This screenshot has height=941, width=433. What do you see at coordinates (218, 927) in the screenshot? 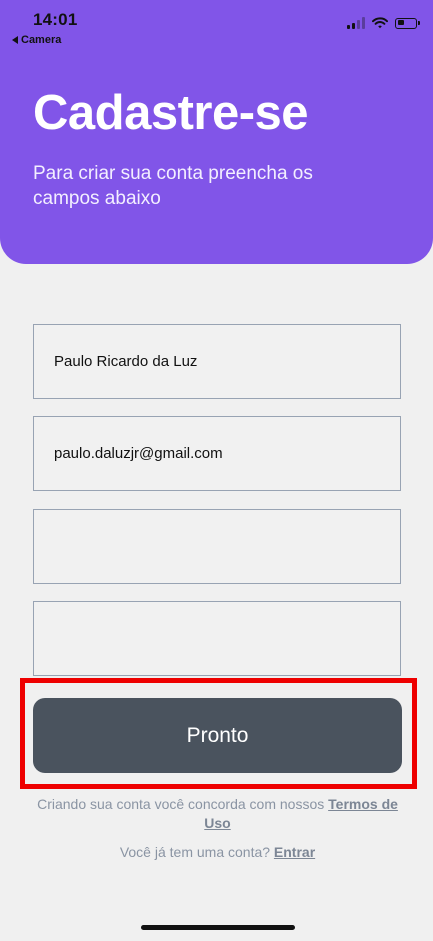
I see `home-indicator` at bounding box center [218, 927].